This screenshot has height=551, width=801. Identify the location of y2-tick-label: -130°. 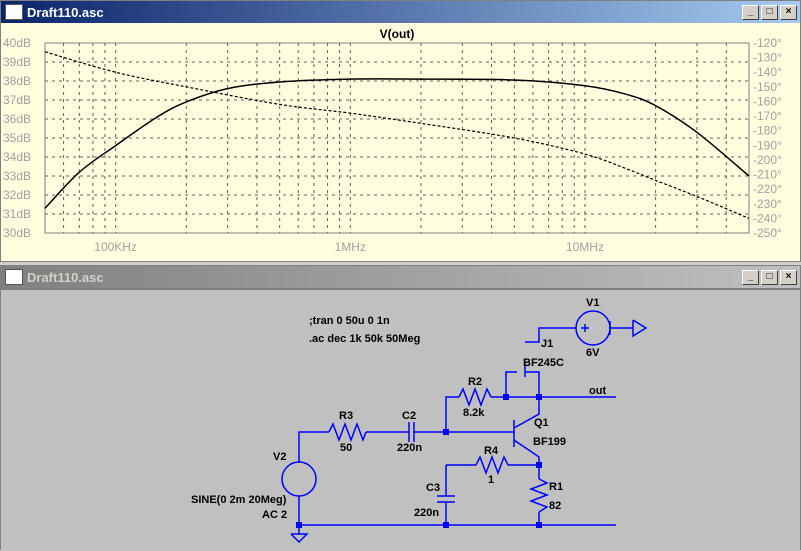
(767, 58).